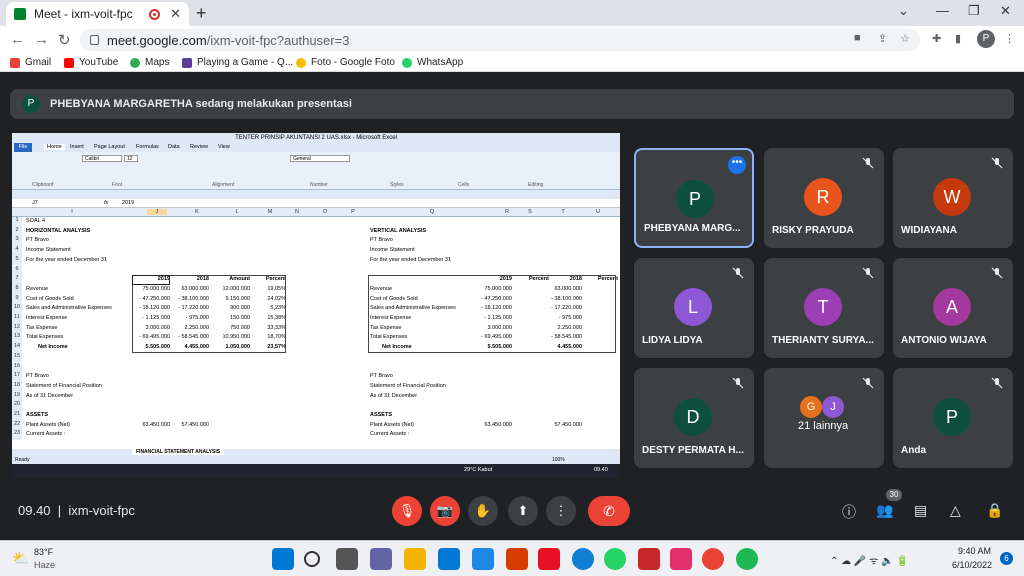 This screenshot has width=1024, height=576. Describe the element at coordinates (936, 38) in the screenshot. I see `extensions-icon: ✚` at that location.